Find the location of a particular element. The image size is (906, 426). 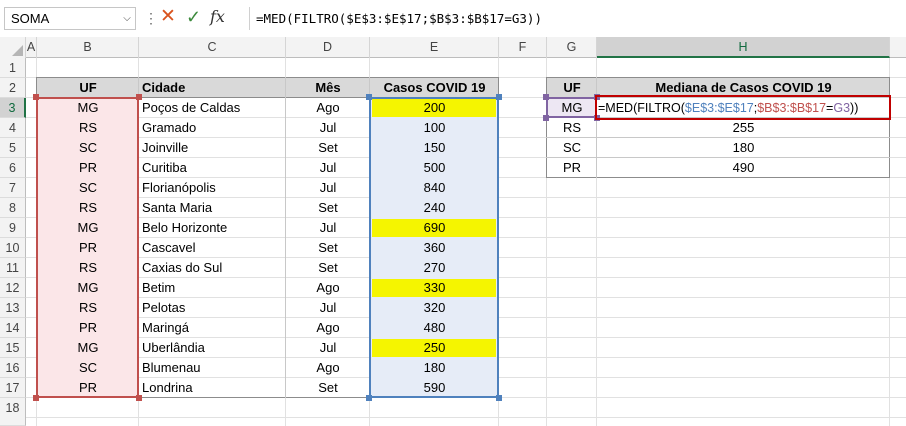

row-header-4: 4 is located at coordinates (13, 128).